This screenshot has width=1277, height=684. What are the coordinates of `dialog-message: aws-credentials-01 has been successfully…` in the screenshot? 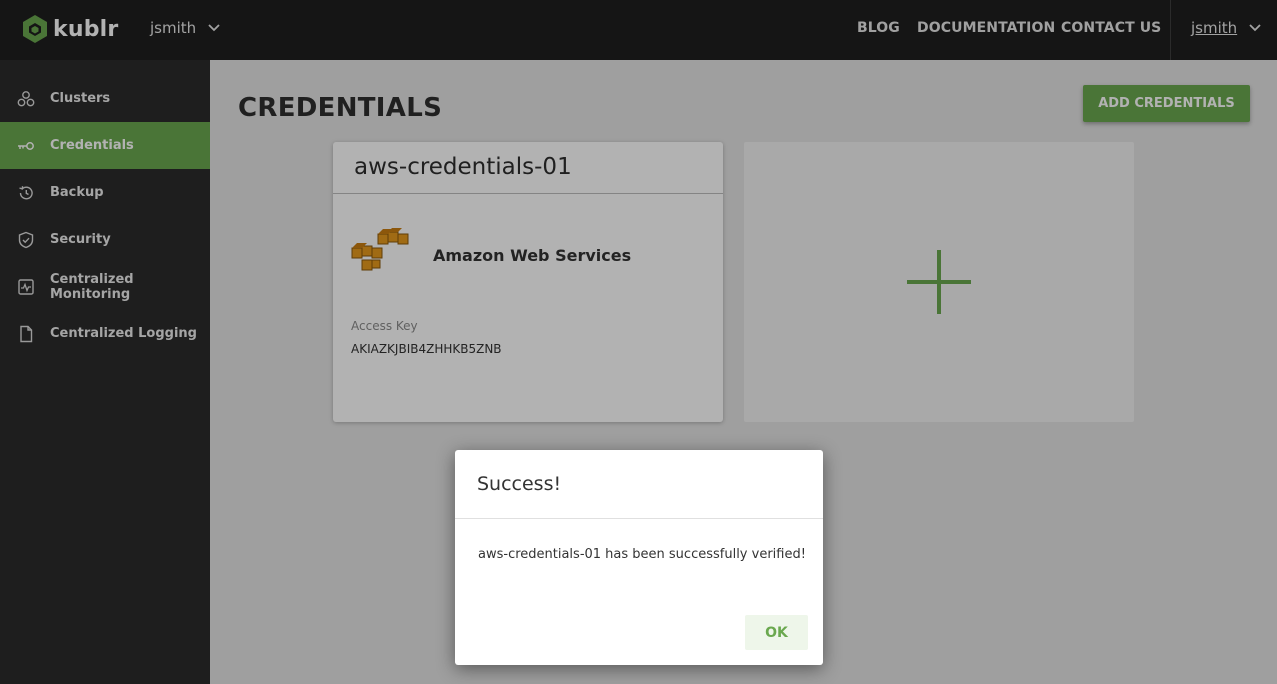 It's located at (642, 554).